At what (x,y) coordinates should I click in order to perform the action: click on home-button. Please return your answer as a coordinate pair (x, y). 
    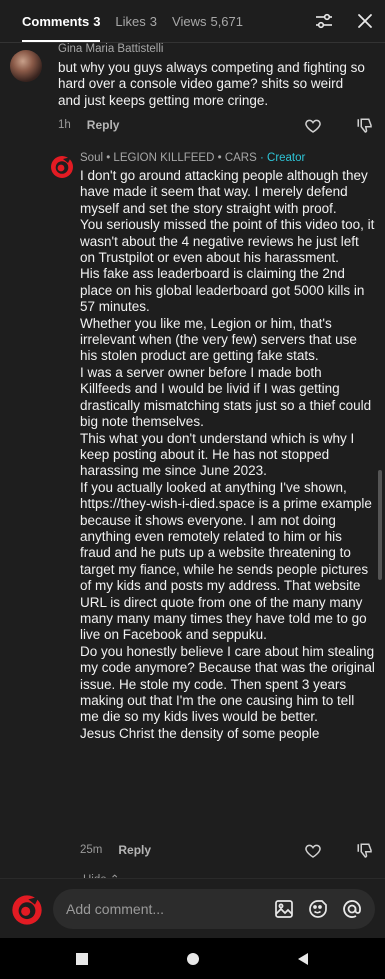
    Looking at the image, I should click on (193, 959).